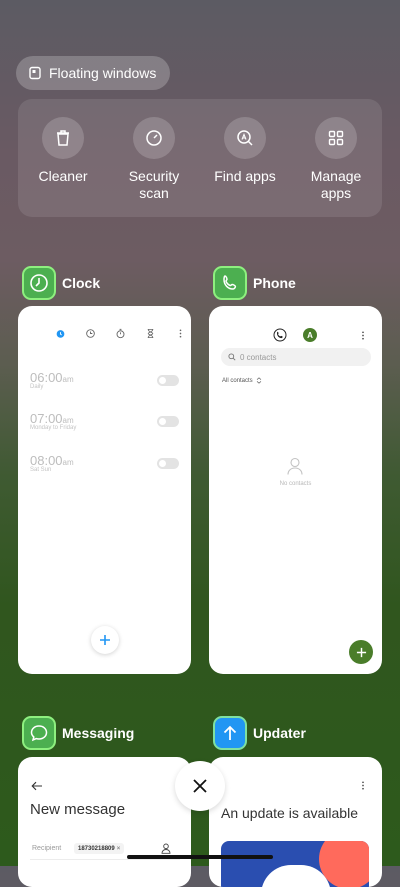  What do you see at coordinates (61, 283) in the screenshot?
I see `clock-app-header: Clock` at bounding box center [61, 283].